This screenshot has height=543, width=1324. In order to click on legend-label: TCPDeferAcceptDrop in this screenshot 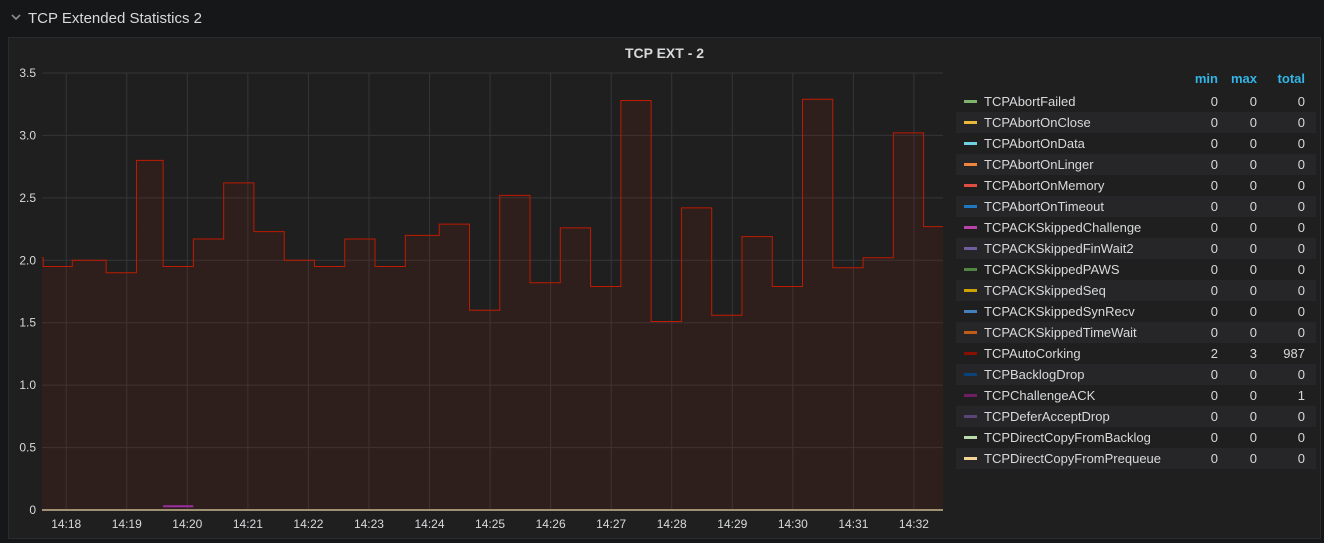, I will do `click(1047, 416)`.